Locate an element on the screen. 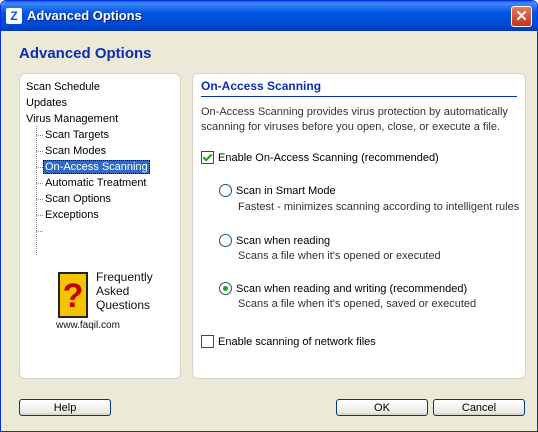 The height and width of the screenshot is (432, 538). tree-connector is located at coordinates (36, 190).